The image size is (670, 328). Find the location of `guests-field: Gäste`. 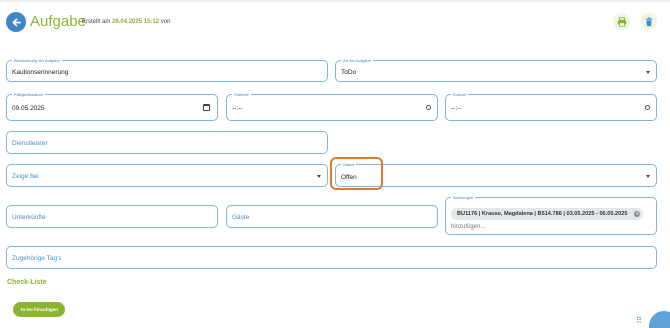

guests-field: Gäste is located at coordinates (332, 216).